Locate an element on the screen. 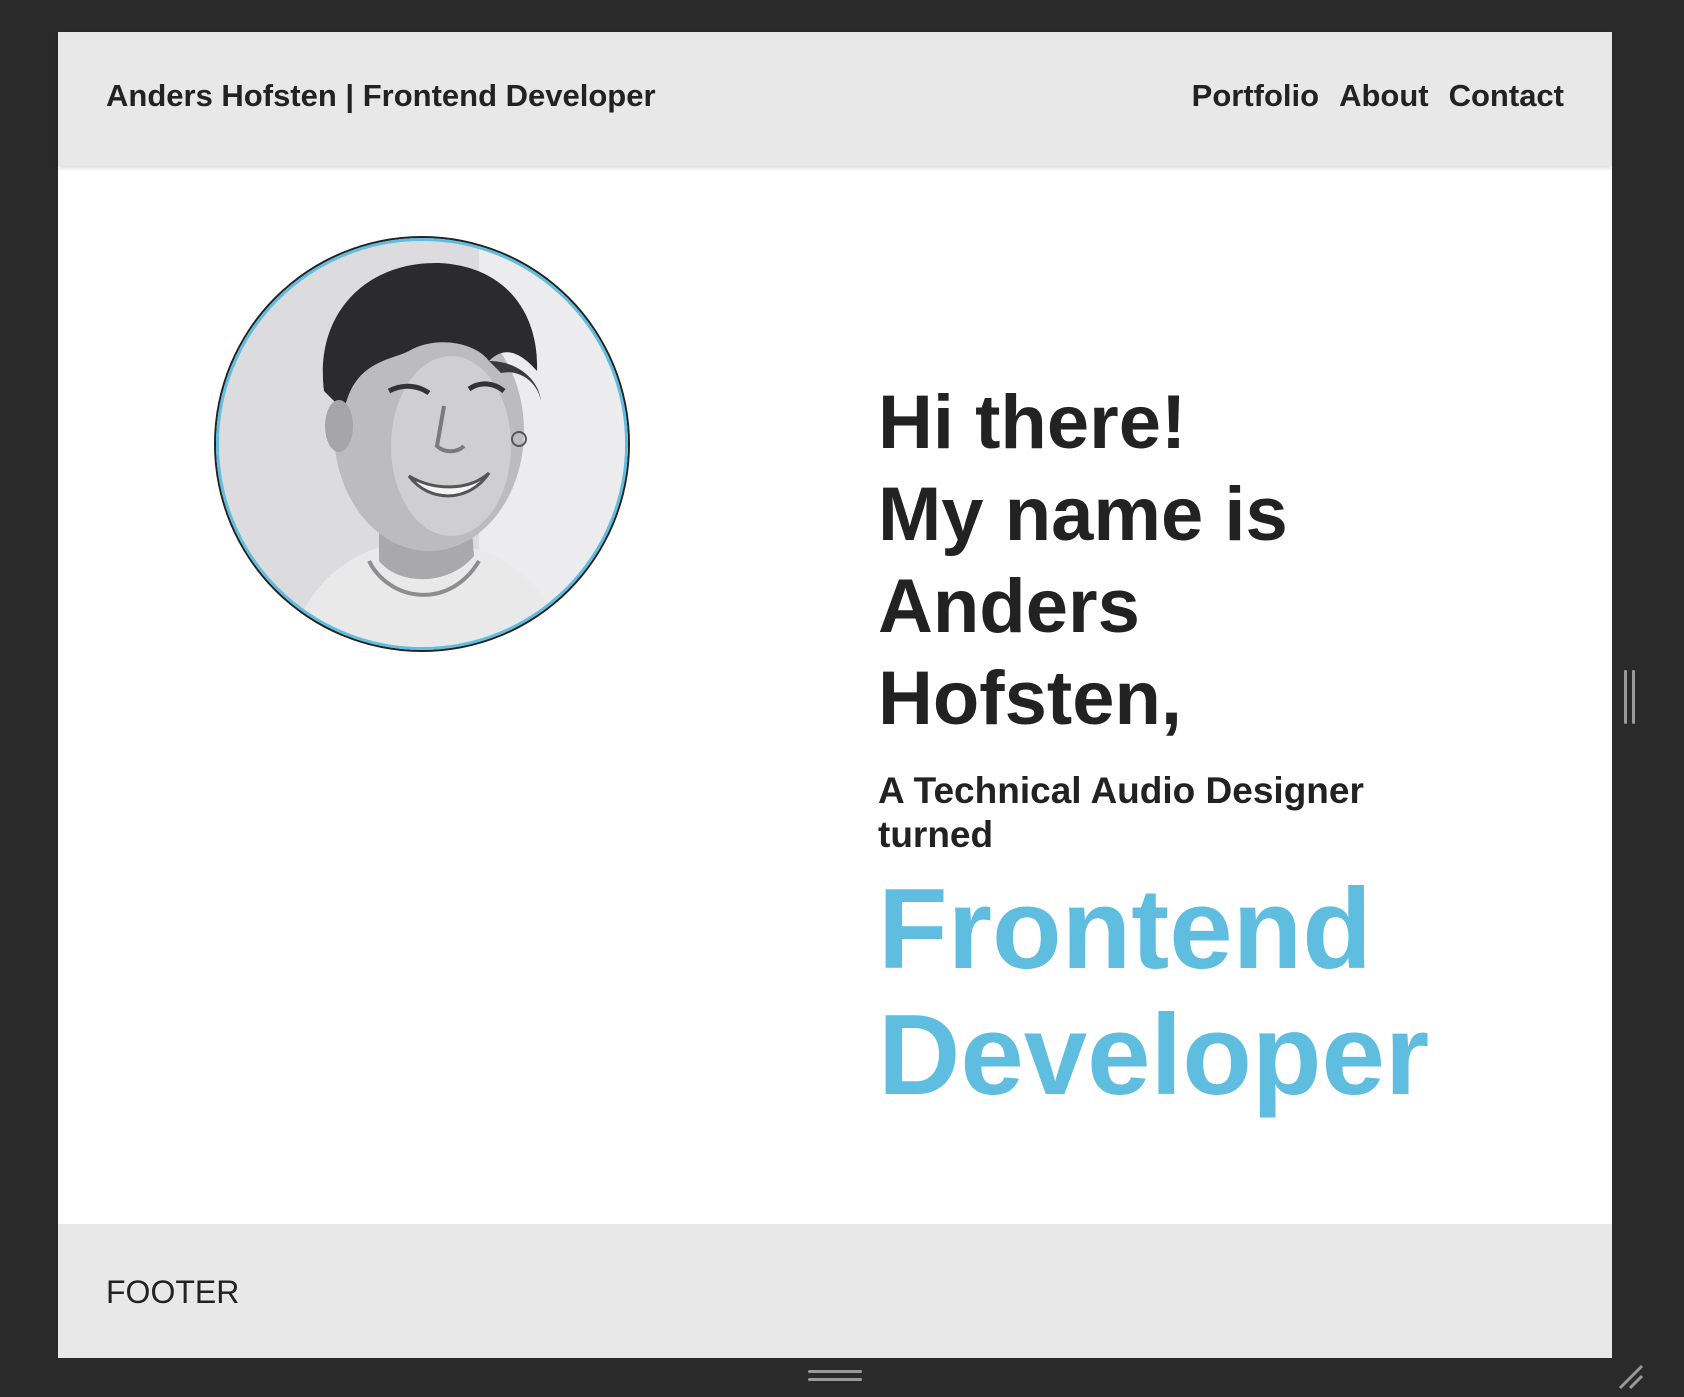  avatar is located at coordinates (422, 444).